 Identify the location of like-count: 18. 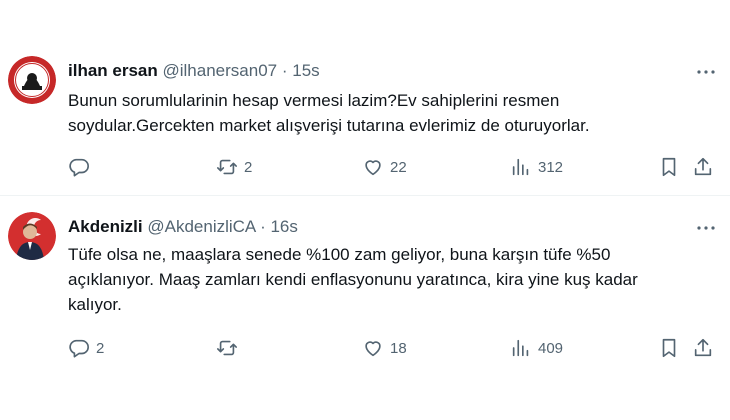
(398, 348).